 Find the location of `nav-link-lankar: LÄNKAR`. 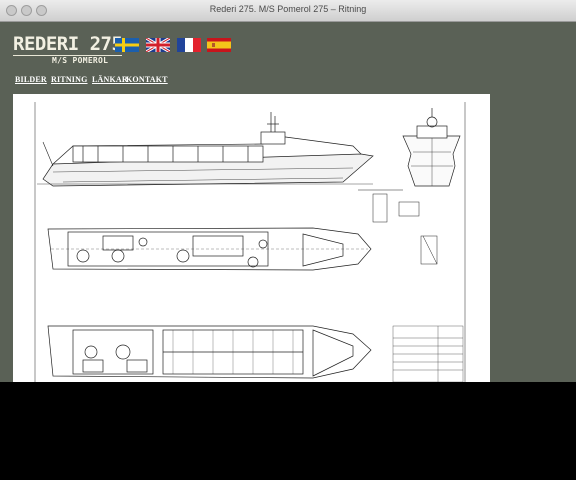

nav-link-lankar: LÄNKAR is located at coordinates (110, 79).